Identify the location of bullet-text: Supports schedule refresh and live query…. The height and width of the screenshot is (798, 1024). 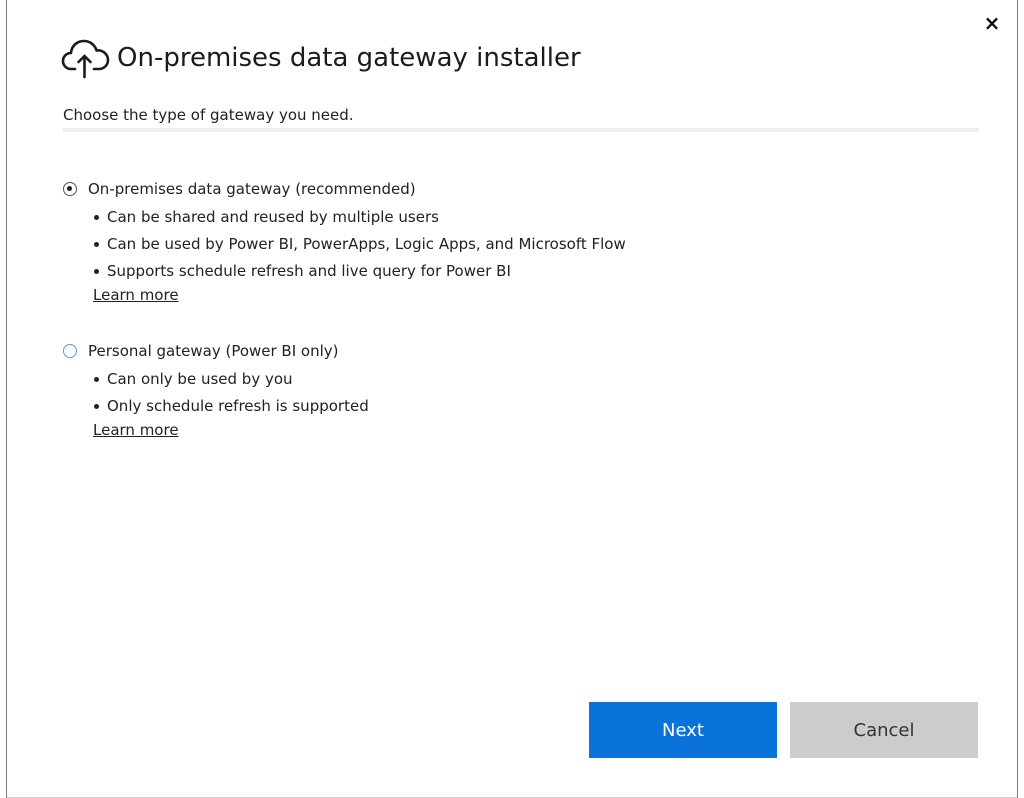
(309, 271).